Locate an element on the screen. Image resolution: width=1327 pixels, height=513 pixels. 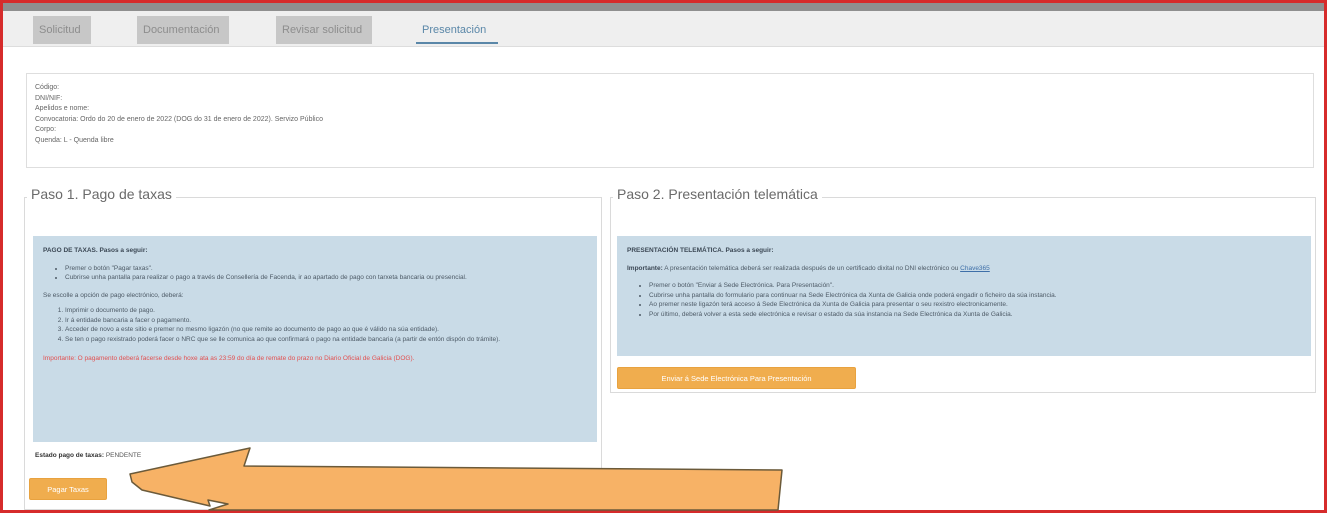
step2-notice-heading: PRESENTACIÓN TELEMÁTICA. Pasos a seguir: is located at coordinates (700, 250).